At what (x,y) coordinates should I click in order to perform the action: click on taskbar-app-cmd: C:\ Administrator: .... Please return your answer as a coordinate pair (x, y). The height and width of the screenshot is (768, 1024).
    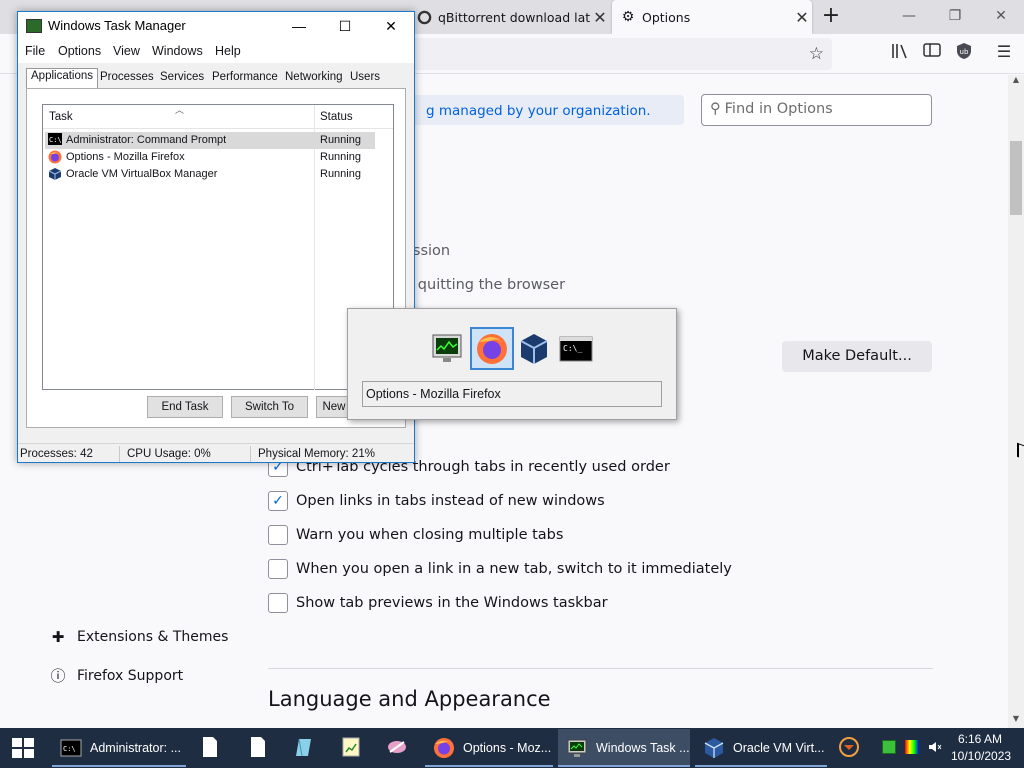
    Looking at the image, I should click on (119, 748).